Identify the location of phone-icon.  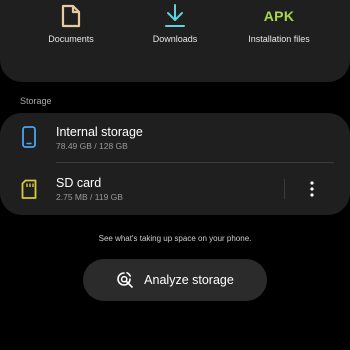
(29, 137).